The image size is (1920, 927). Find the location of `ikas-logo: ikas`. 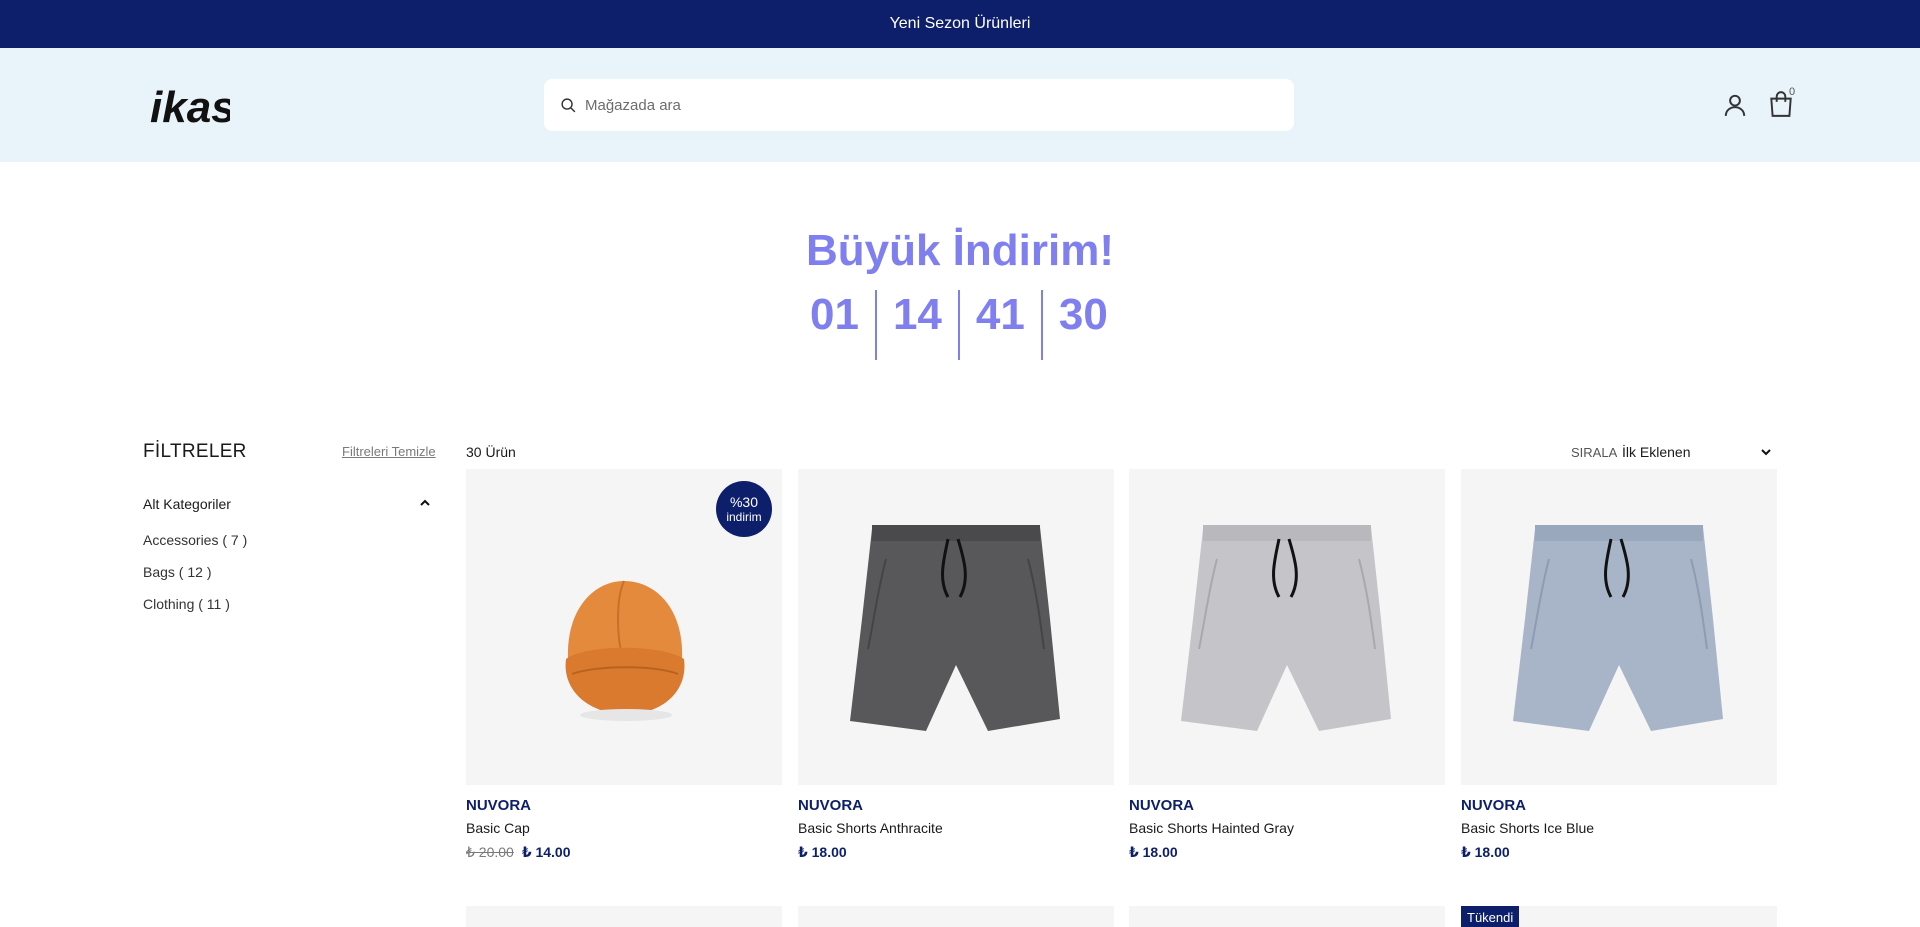

ikas-logo: ikas is located at coordinates (189, 106).